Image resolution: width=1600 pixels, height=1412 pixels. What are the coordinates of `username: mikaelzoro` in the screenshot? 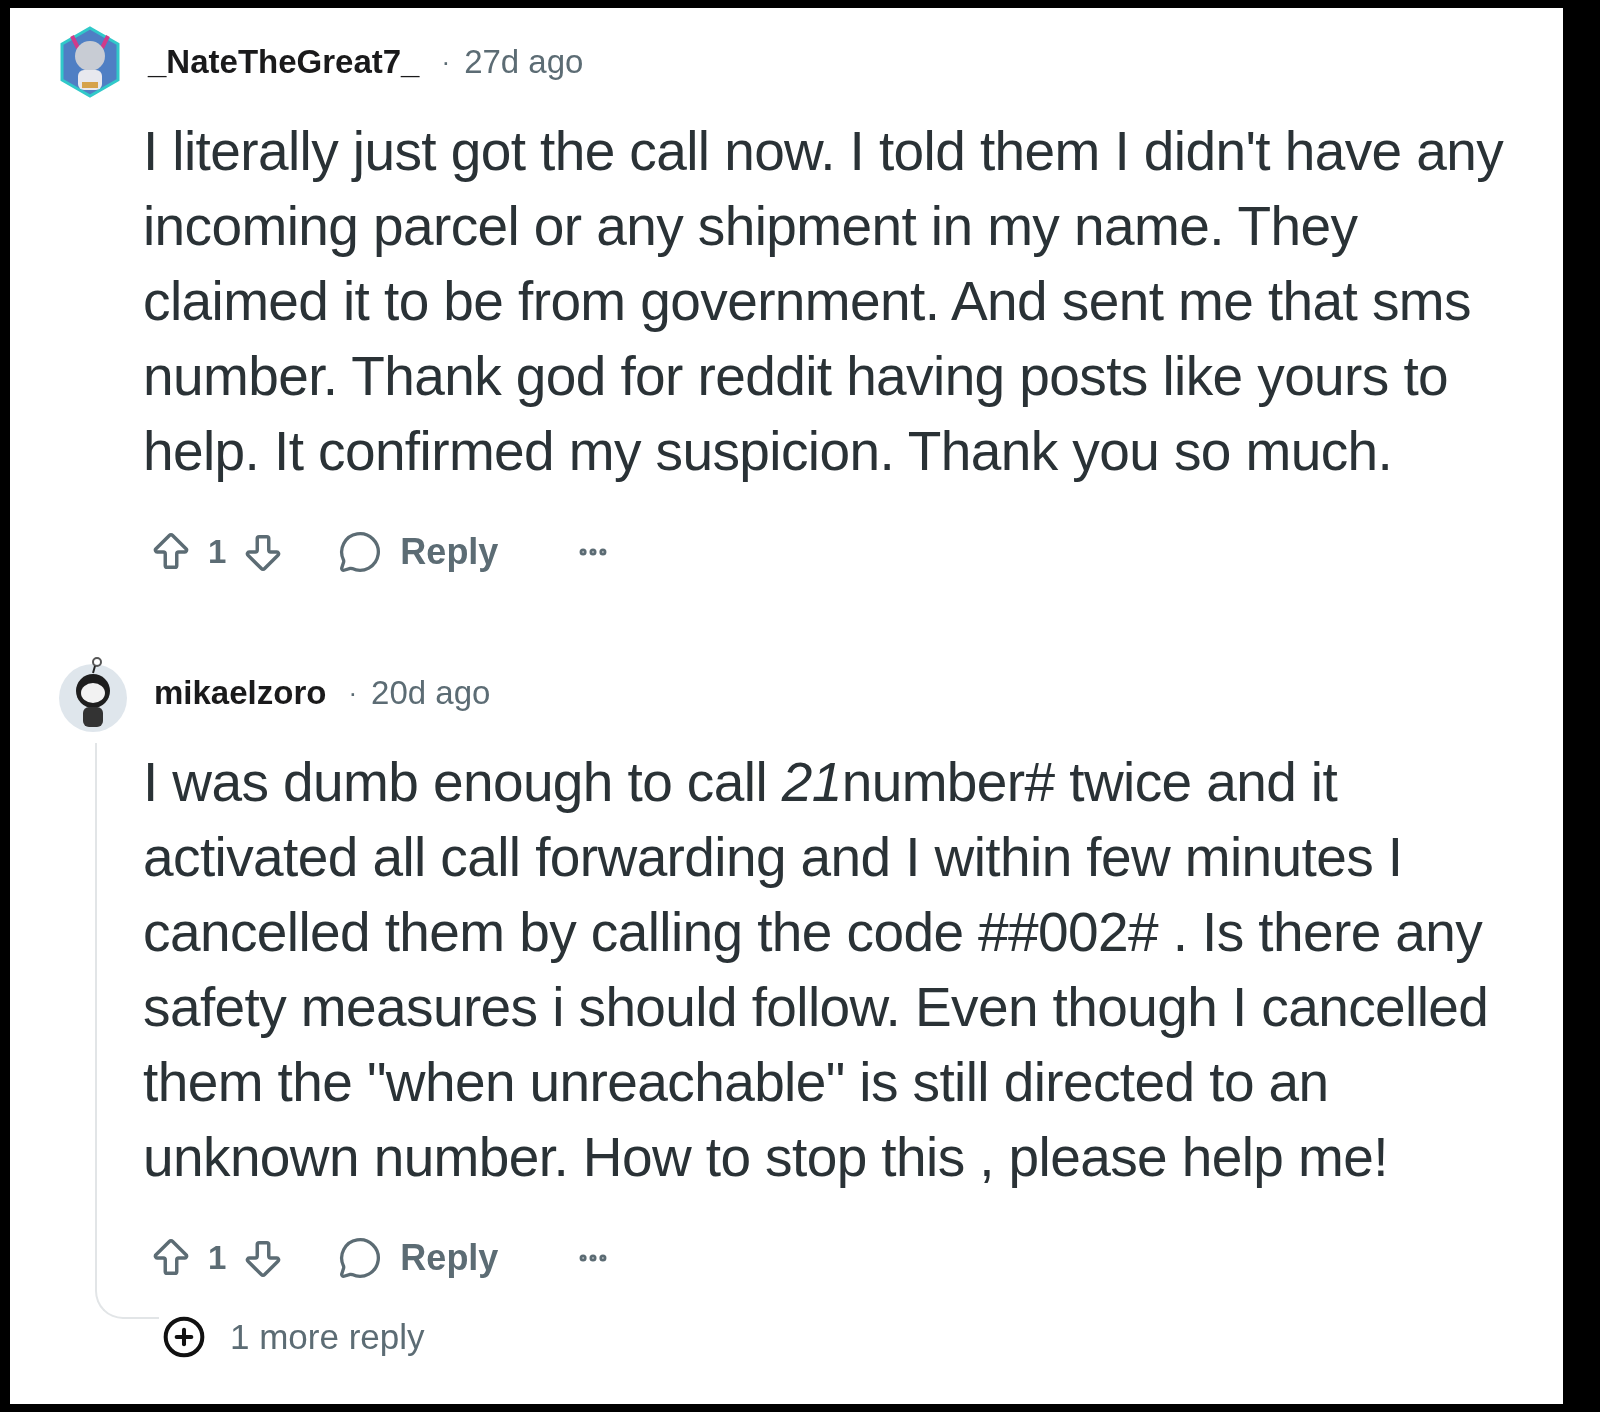 It's located at (240, 693).